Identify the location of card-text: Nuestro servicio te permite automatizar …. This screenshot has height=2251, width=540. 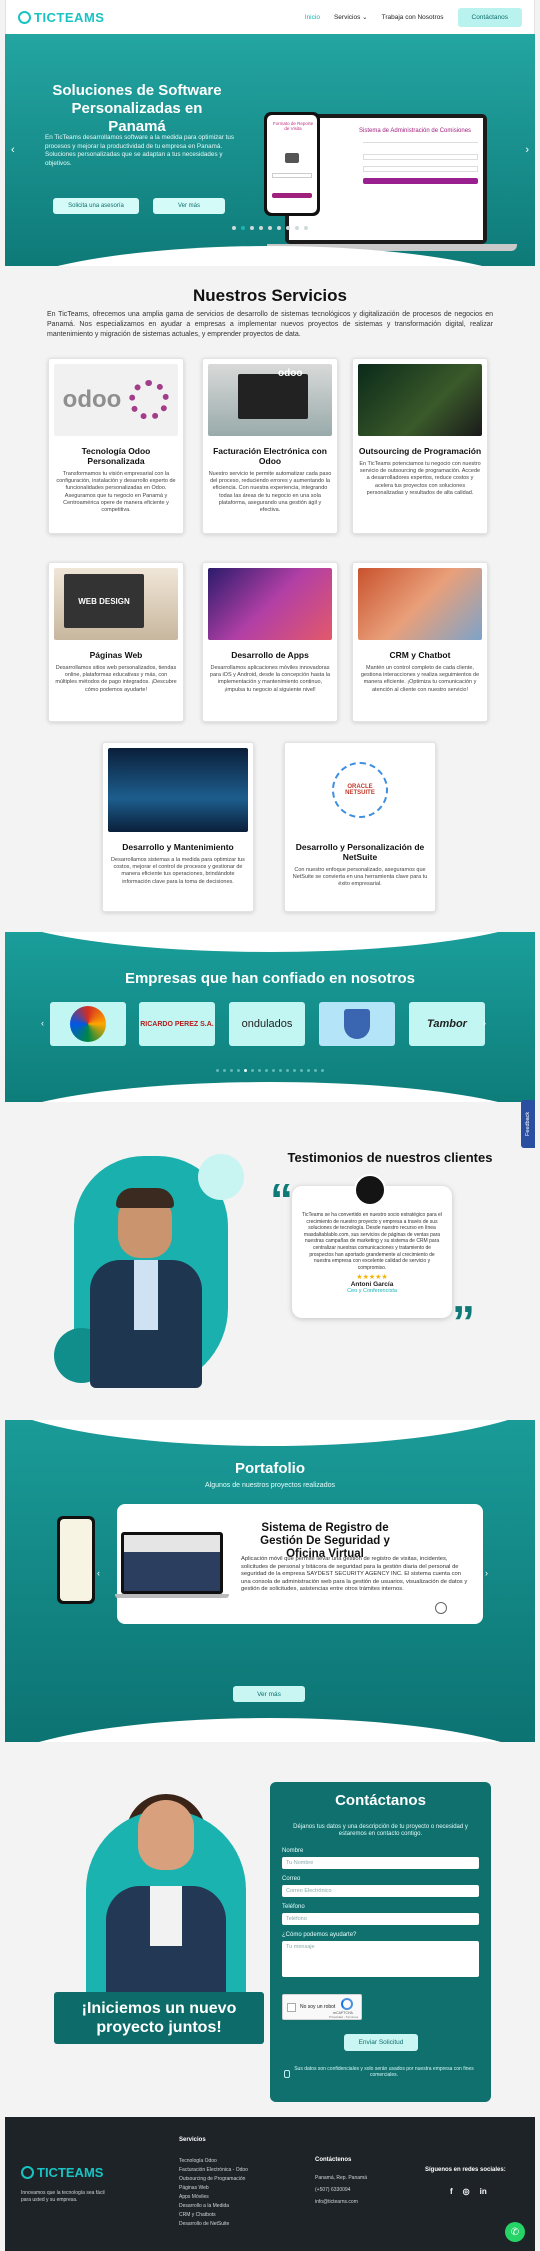
(270, 492).